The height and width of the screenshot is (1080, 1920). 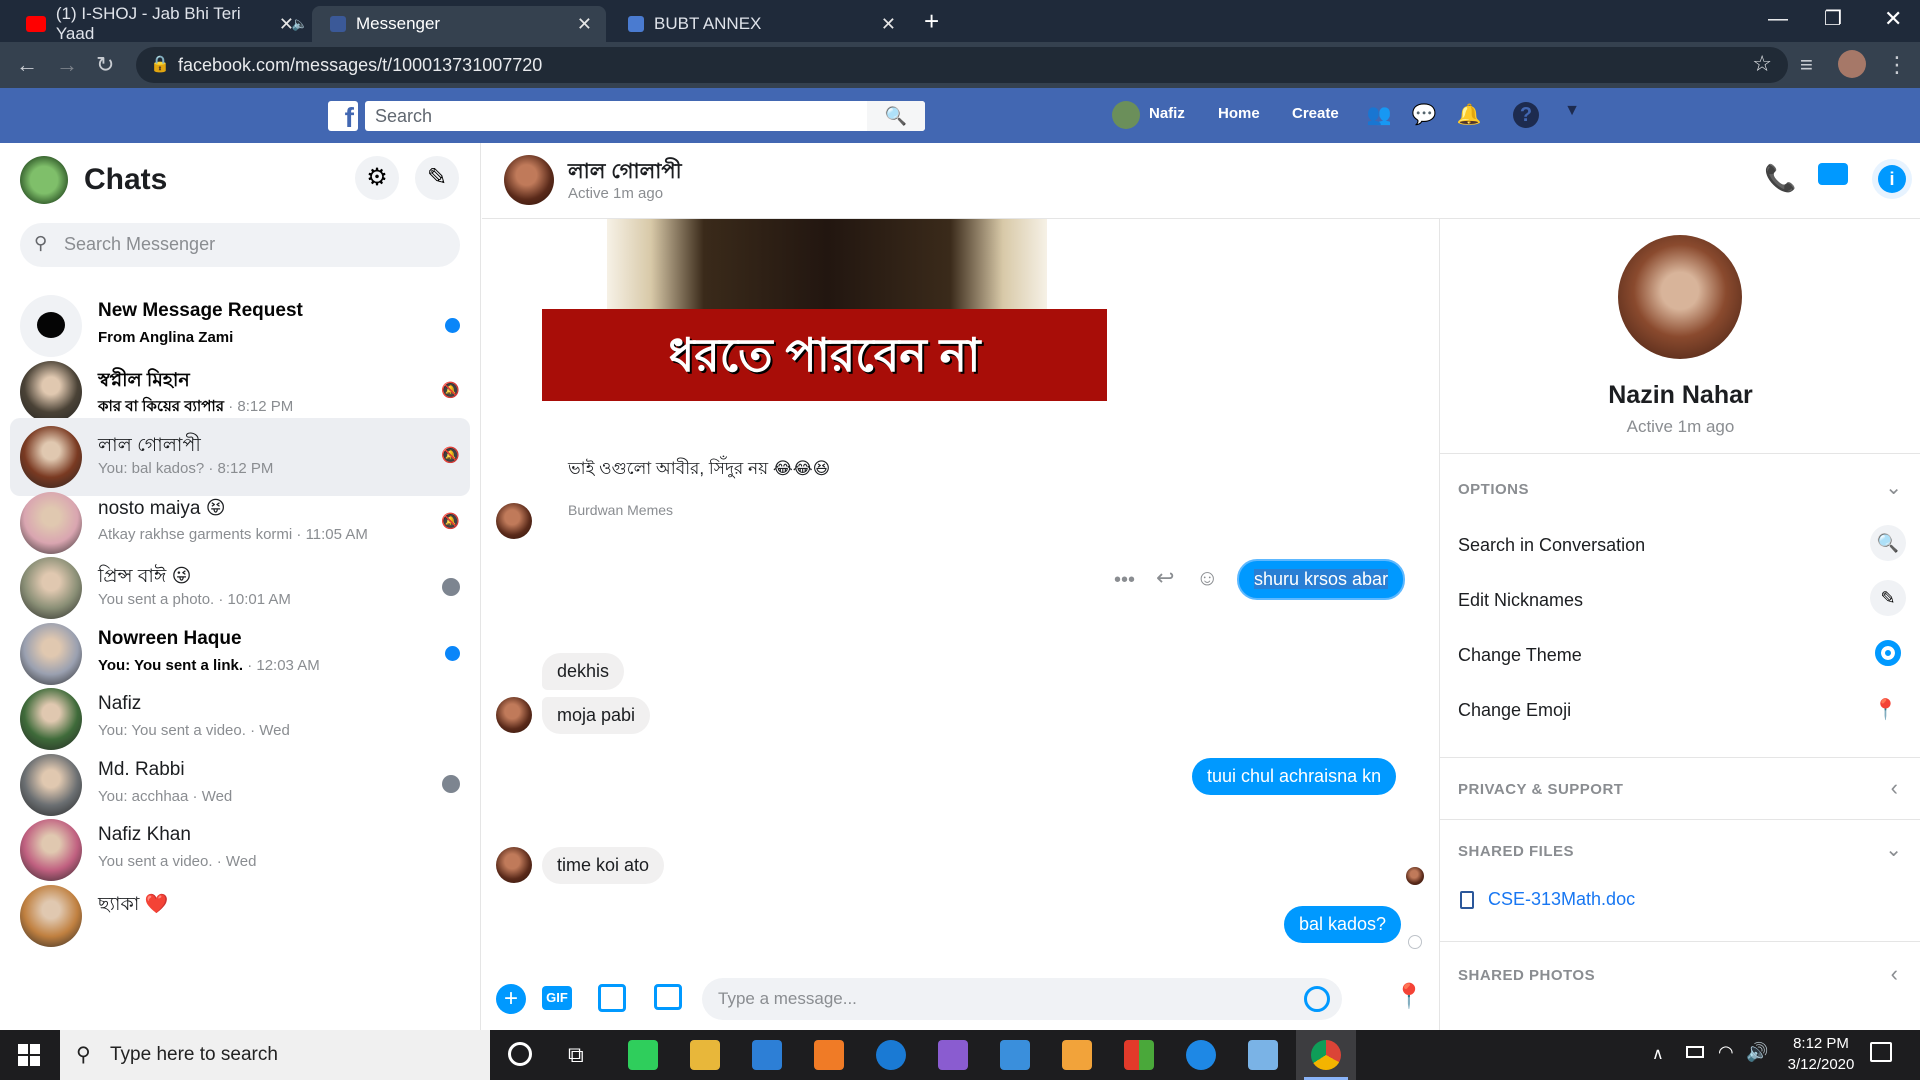 What do you see at coordinates (645, 116) in the screenshot?
I see `facebook-search-input: Search` at bounding box center [645, 116].